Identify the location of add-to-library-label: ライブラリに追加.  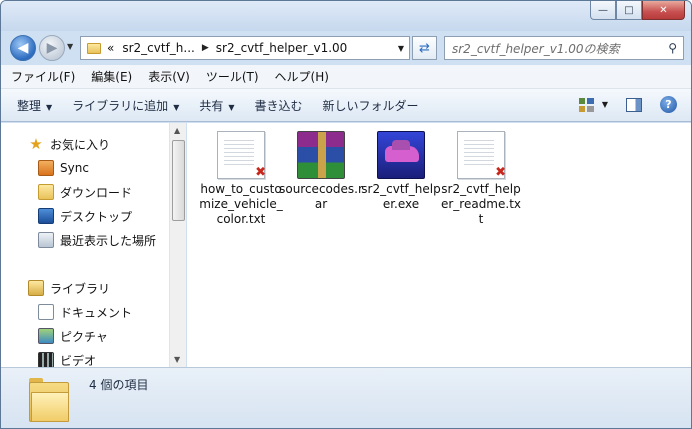
(120, 105).